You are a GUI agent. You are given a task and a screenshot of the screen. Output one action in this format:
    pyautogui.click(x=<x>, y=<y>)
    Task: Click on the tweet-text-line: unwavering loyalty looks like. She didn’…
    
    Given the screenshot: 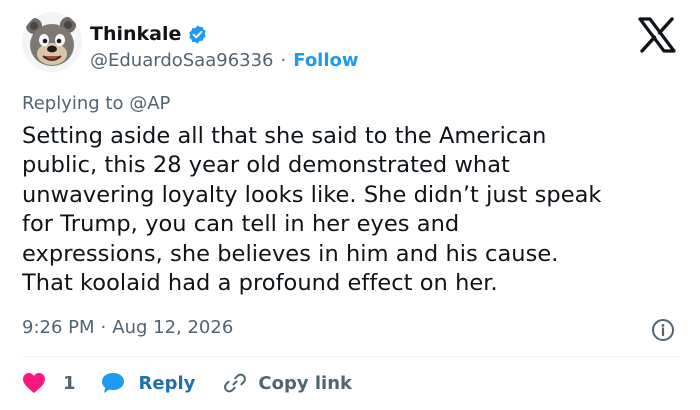 What is the action you would take?
    pyautogui.click(x=312, y=194)
    